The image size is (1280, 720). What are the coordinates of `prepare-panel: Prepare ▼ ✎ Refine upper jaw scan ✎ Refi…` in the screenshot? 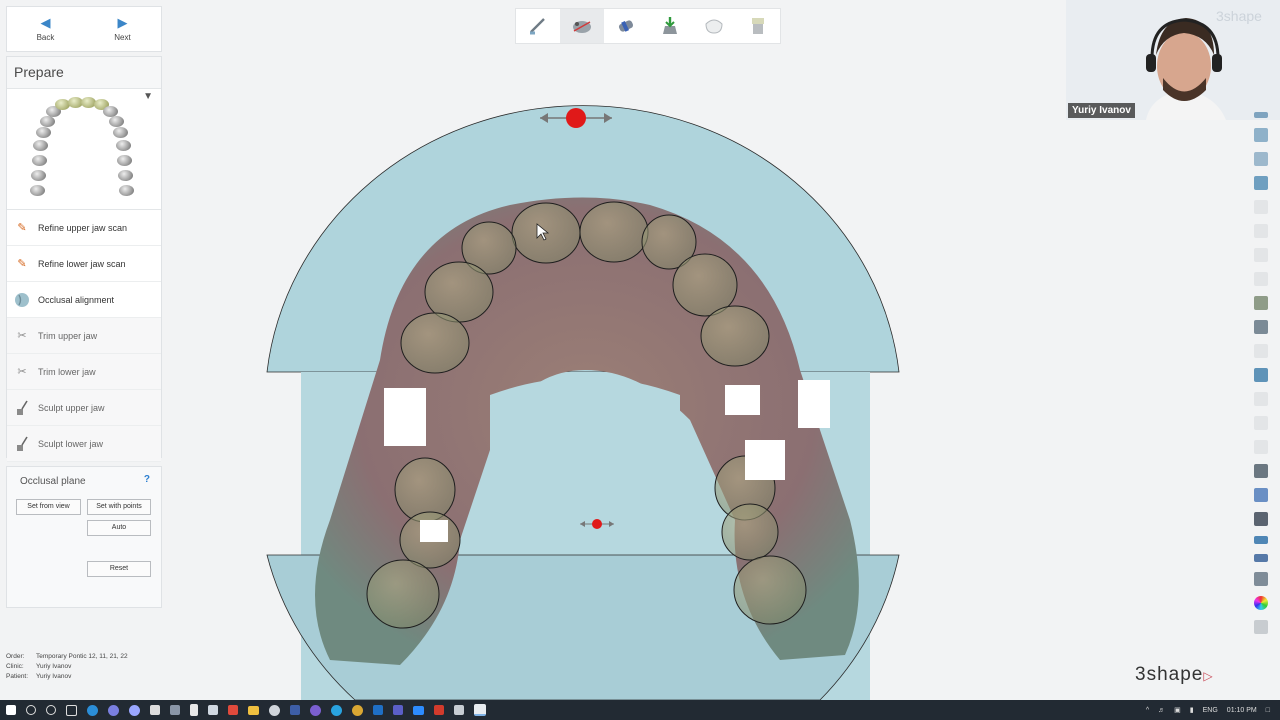 It's located at (84, 259).